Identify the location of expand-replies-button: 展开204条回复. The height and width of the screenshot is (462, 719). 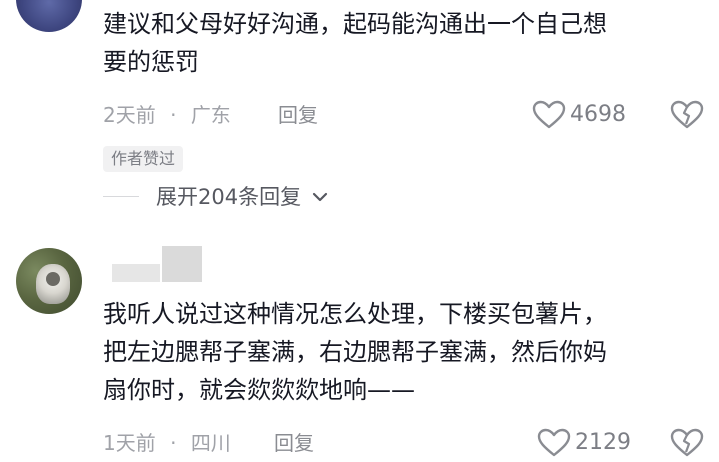
(242, 197).